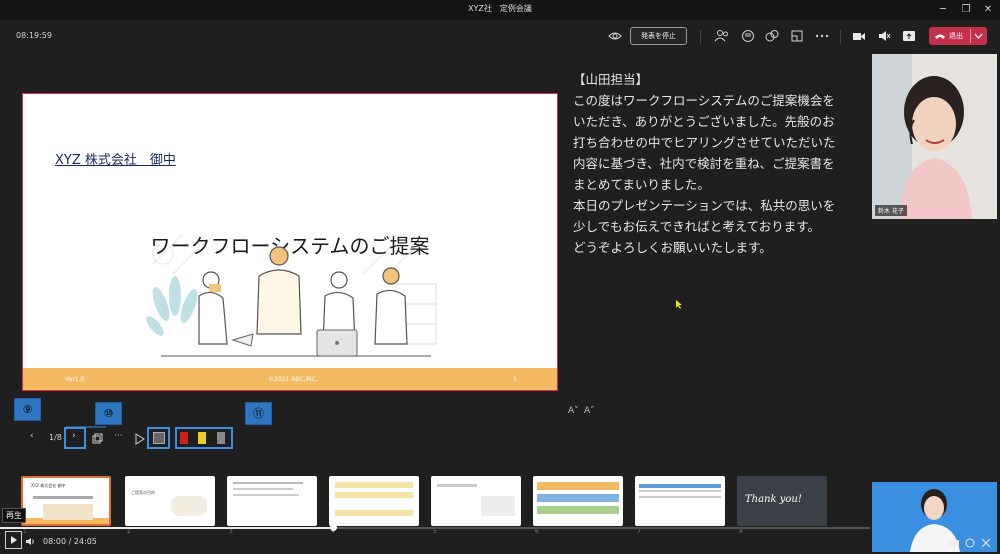  What do you see at coordinates (515, 379) in the screenshot?
I see `slide-page-number: 1` at bounding box center [515, 379].